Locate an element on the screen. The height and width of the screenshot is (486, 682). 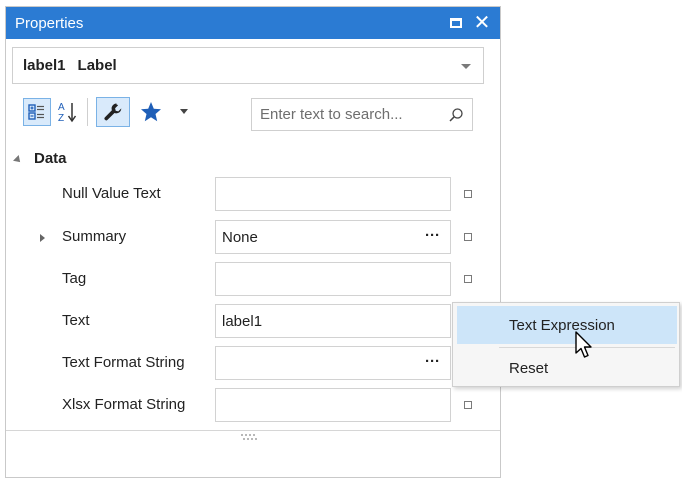
menu-item-label: Text Expression is located at coordinates (562, 325).